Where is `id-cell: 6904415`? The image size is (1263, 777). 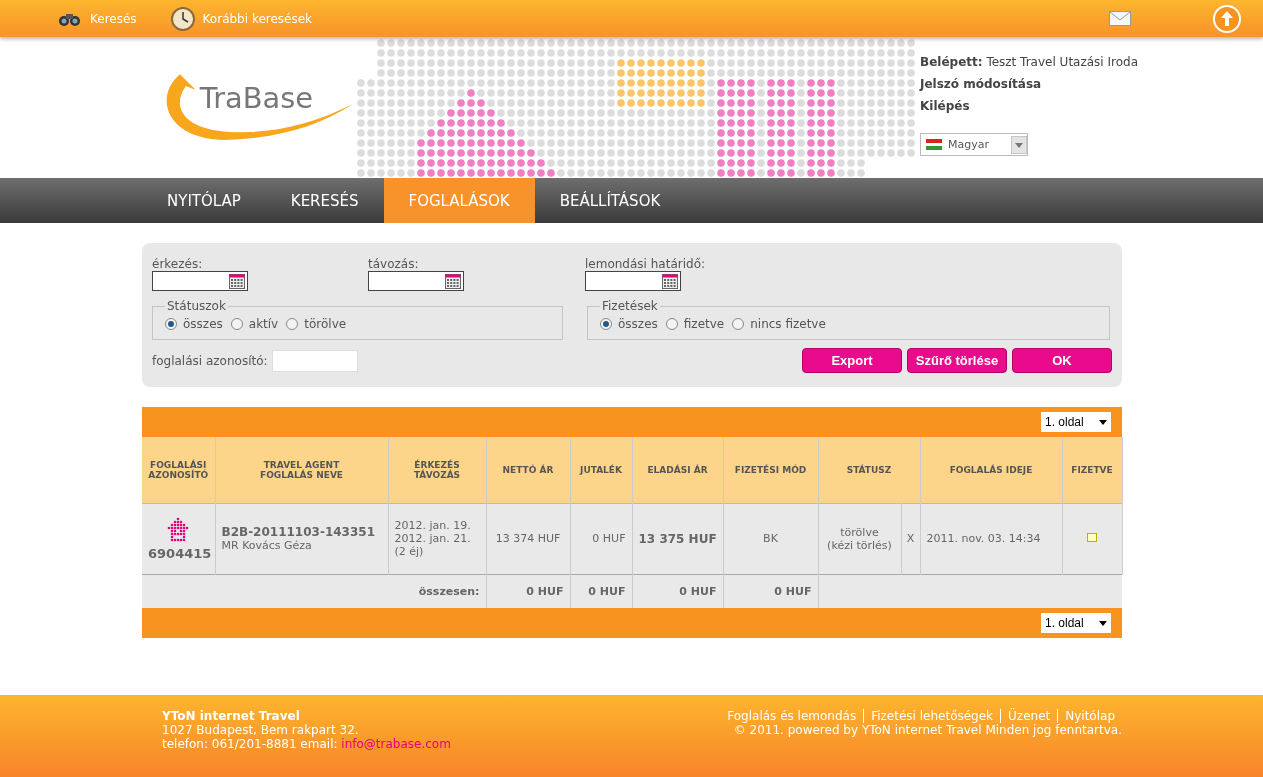
id-cell: 6904415 is located at coordinates (178, 538).